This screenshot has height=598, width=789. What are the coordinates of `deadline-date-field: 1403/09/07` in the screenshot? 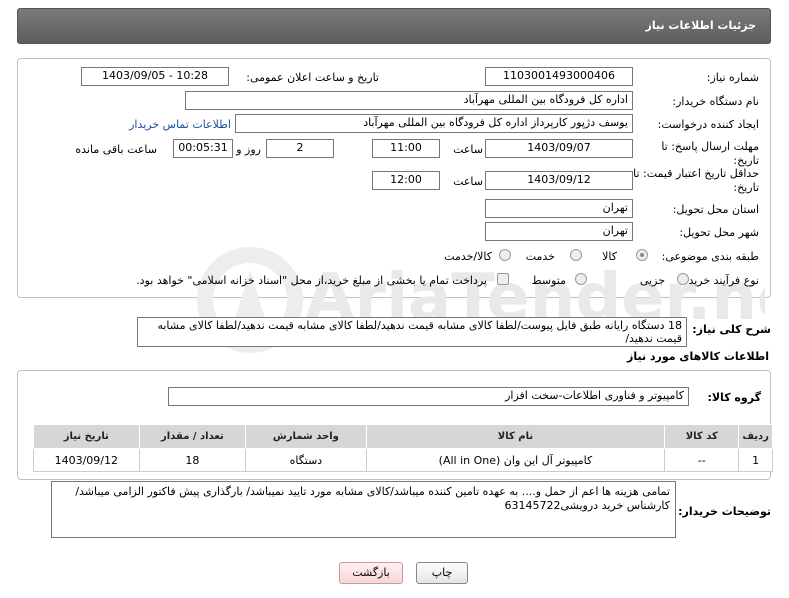 It's located at (559, 148).